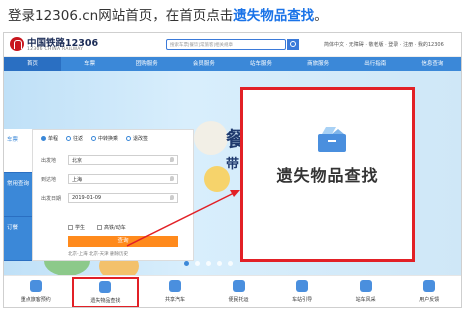  I want to click on feature-label: 重点旅客预约, so click(35, 300).